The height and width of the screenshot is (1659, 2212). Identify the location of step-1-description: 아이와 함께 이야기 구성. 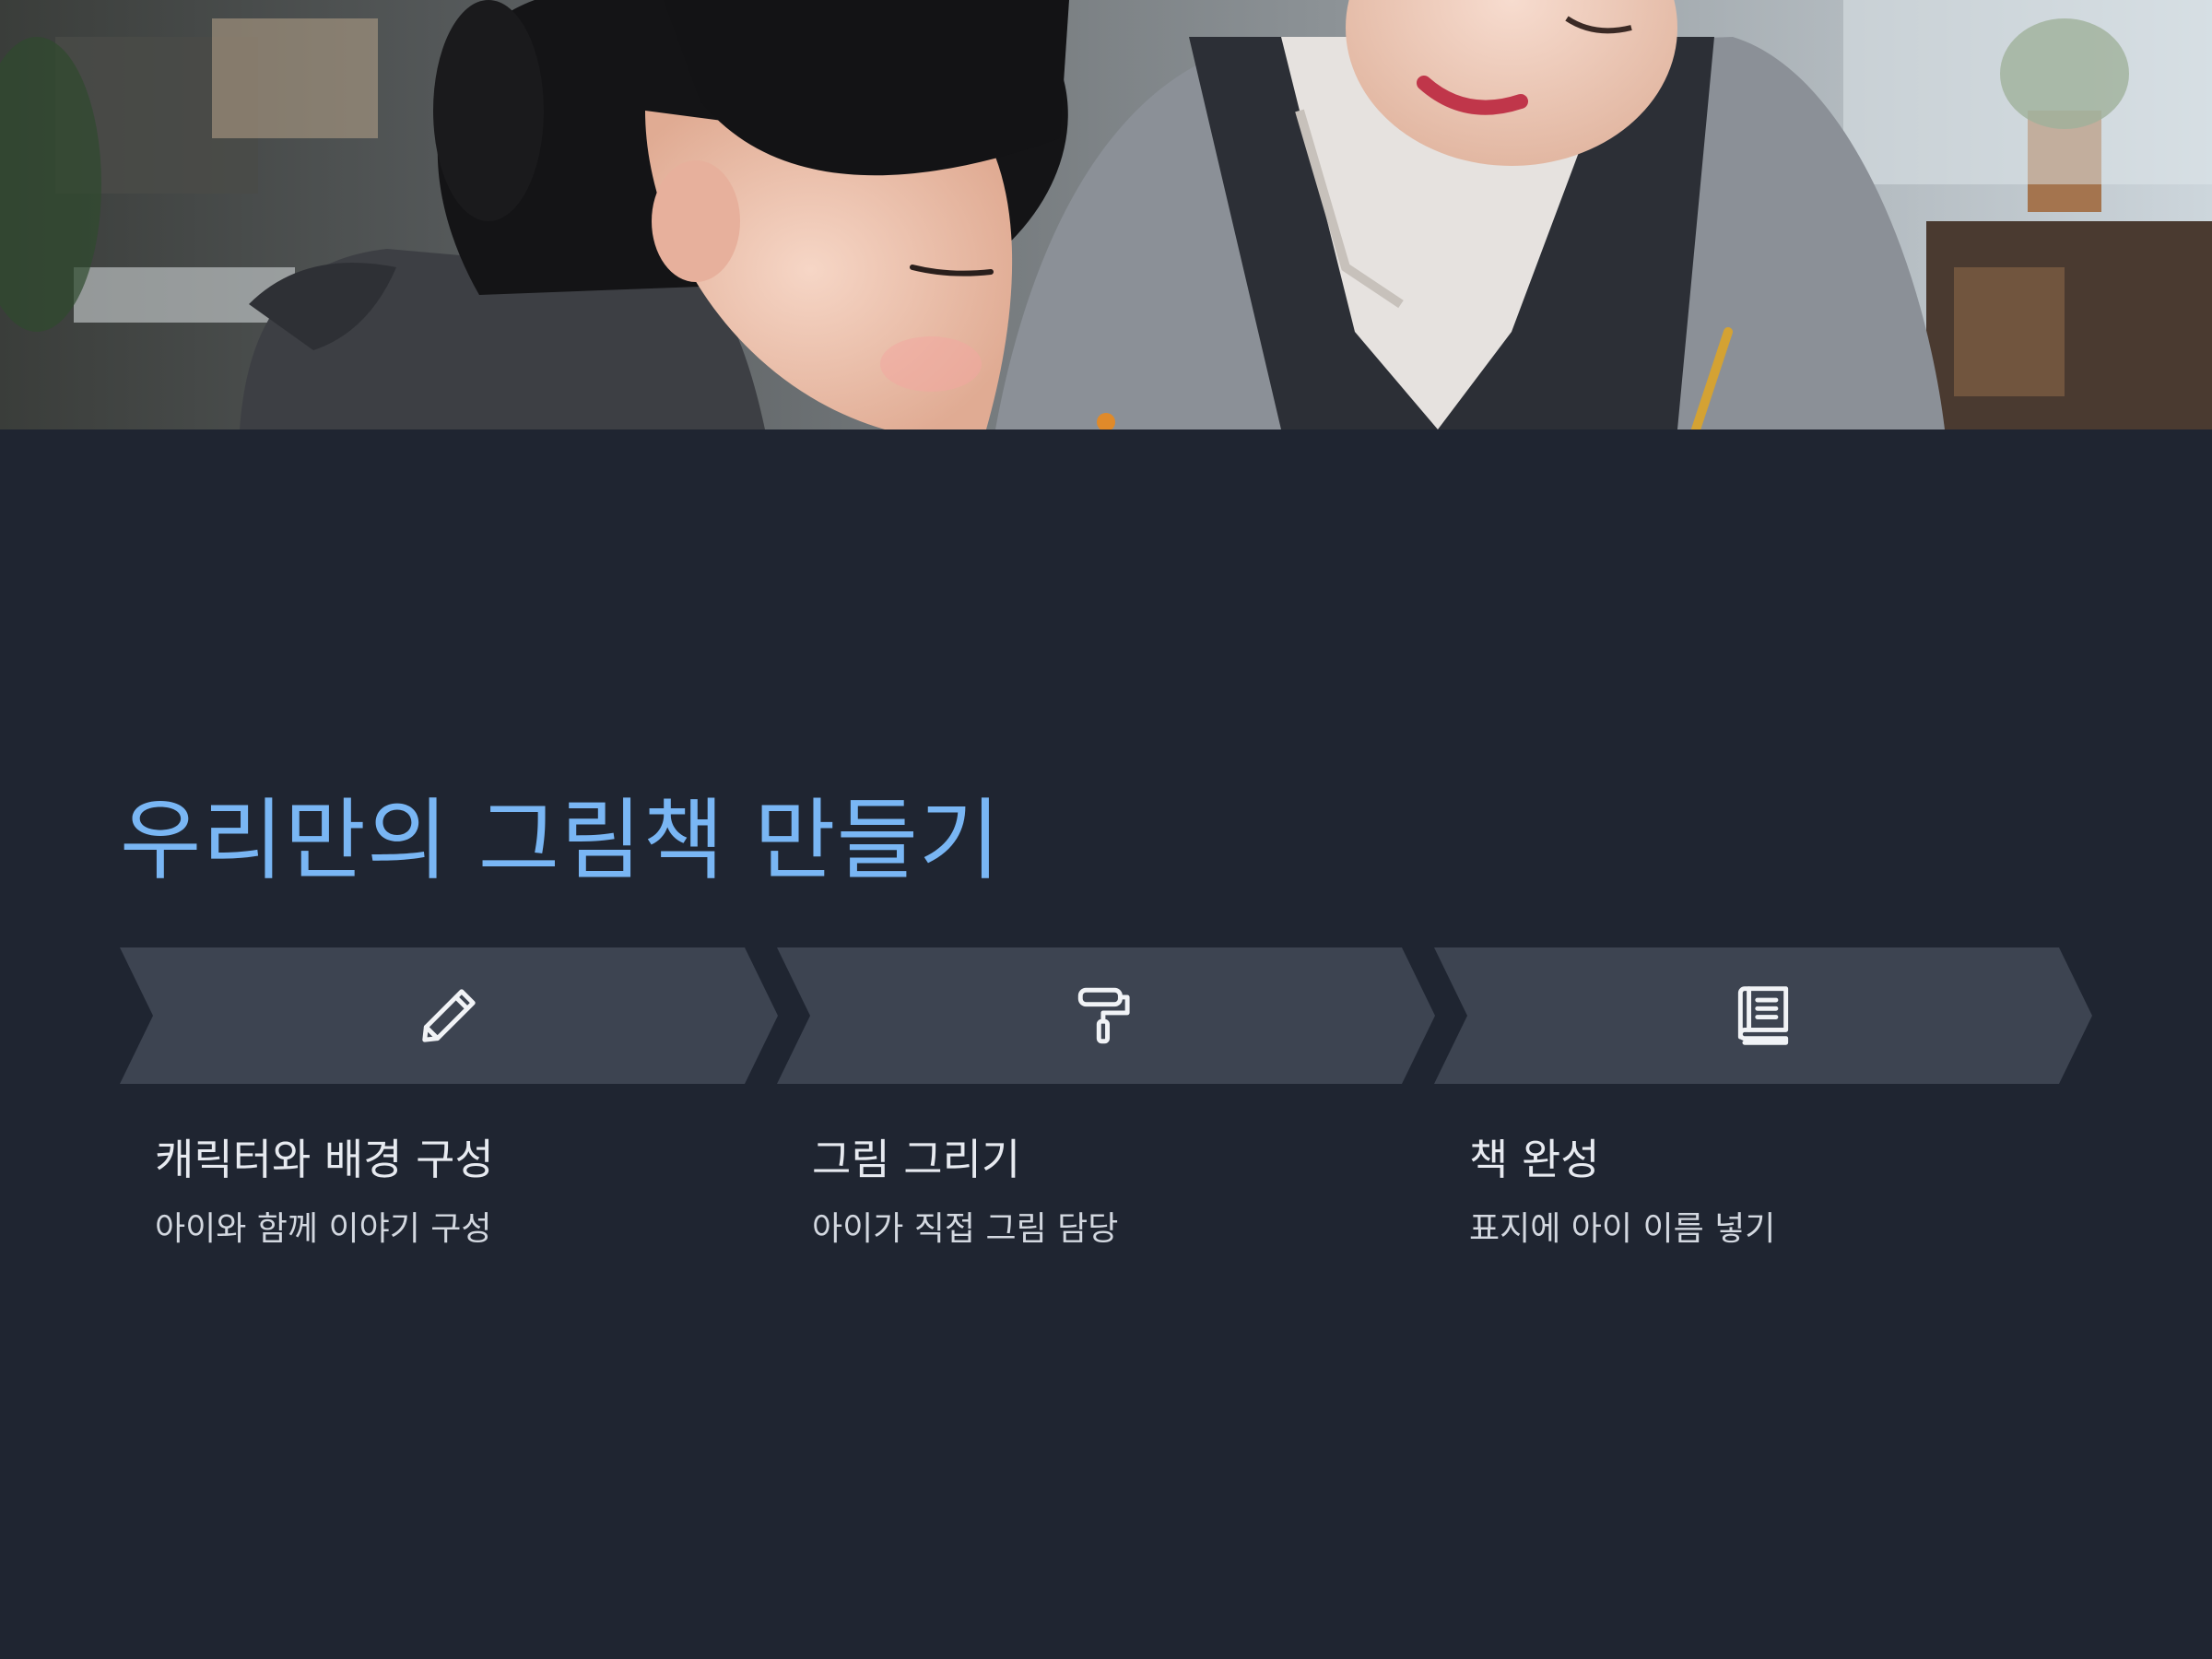
(323, 1229).